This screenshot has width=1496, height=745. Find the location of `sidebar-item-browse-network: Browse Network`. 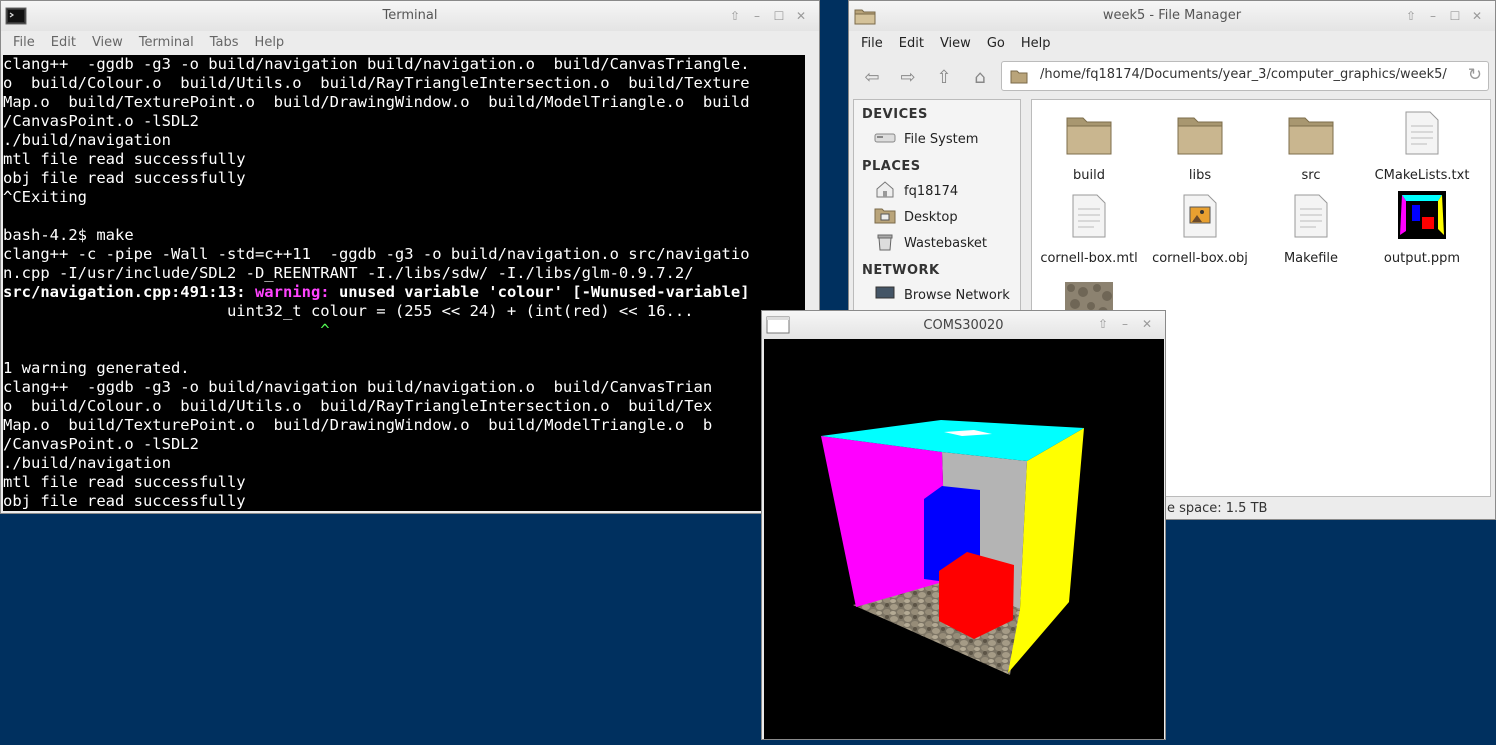

sidebar-item-browse-network: Browse Network is located at coordinates (937, 295).